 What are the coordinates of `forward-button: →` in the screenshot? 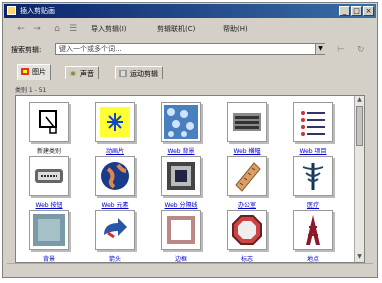 It's located at (37, 29).